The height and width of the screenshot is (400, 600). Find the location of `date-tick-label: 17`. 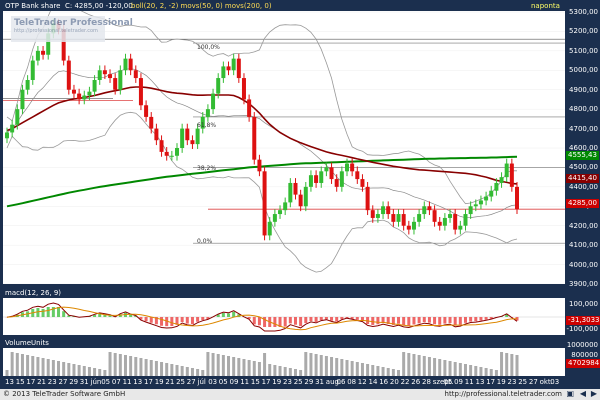

date-tick-label: 17 is located at coordinates (31, 382).